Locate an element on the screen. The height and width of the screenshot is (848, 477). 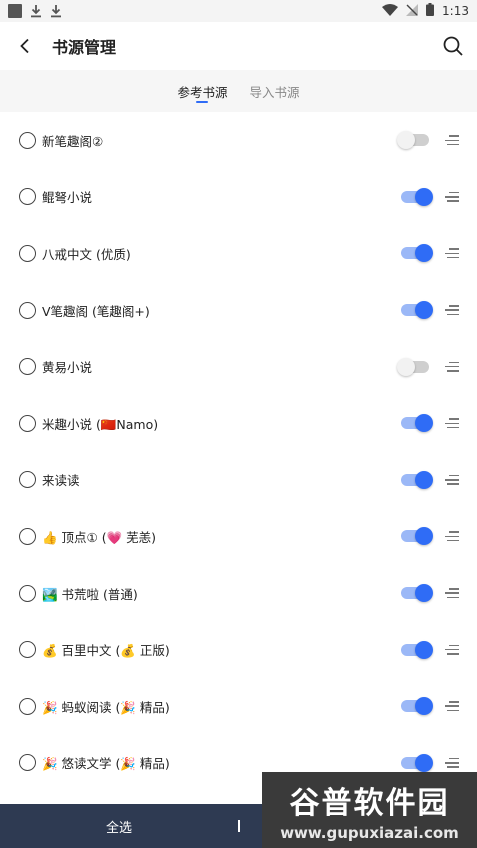
search-button is located at coordinates (453, 46).